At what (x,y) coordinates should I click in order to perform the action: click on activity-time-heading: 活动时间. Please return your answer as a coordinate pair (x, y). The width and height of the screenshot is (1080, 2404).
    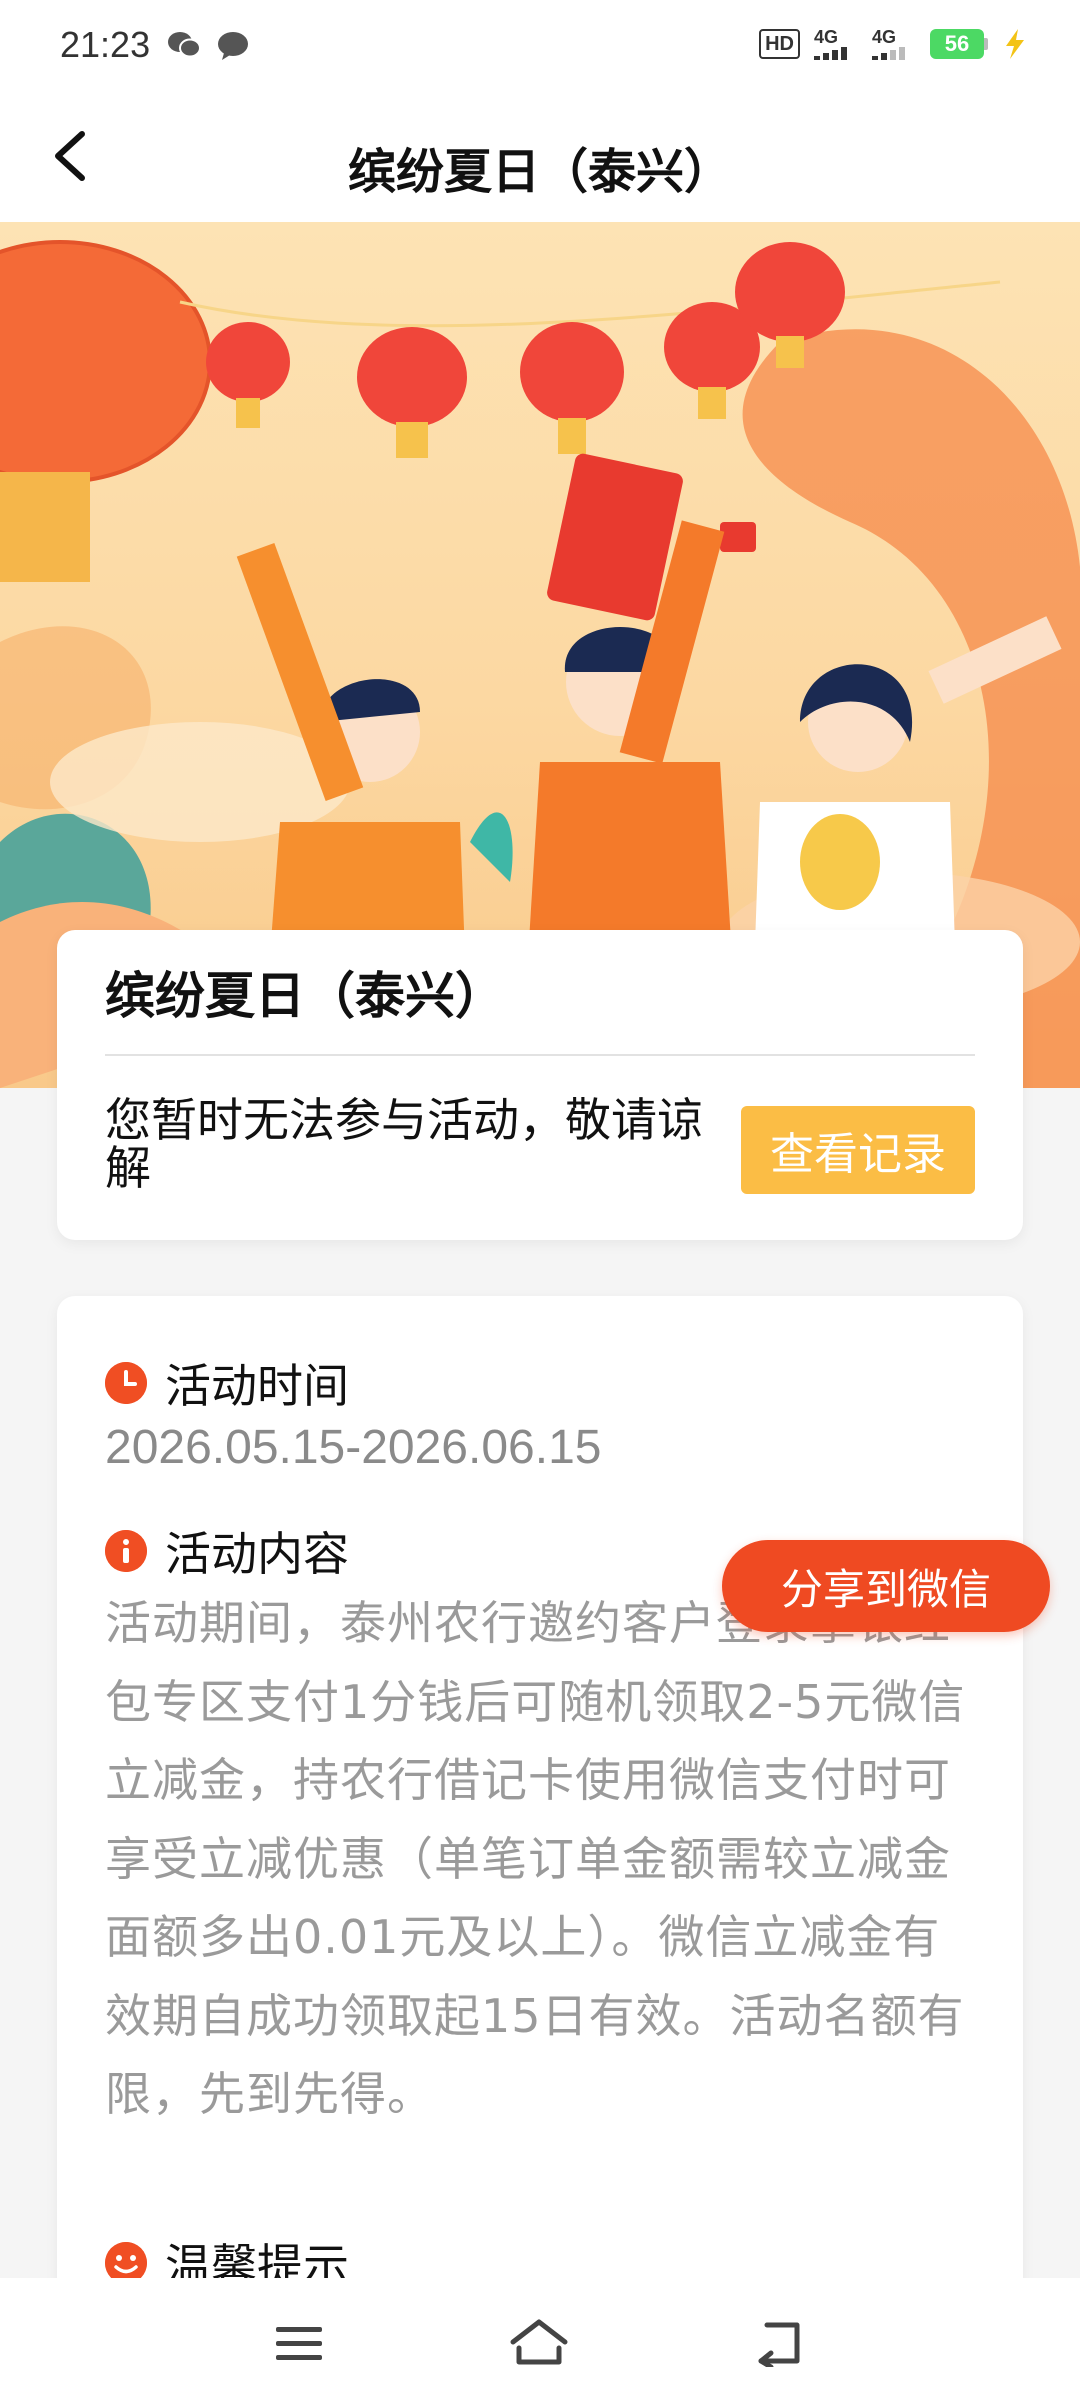
    Looking at the image, I should click on (227, 1383).